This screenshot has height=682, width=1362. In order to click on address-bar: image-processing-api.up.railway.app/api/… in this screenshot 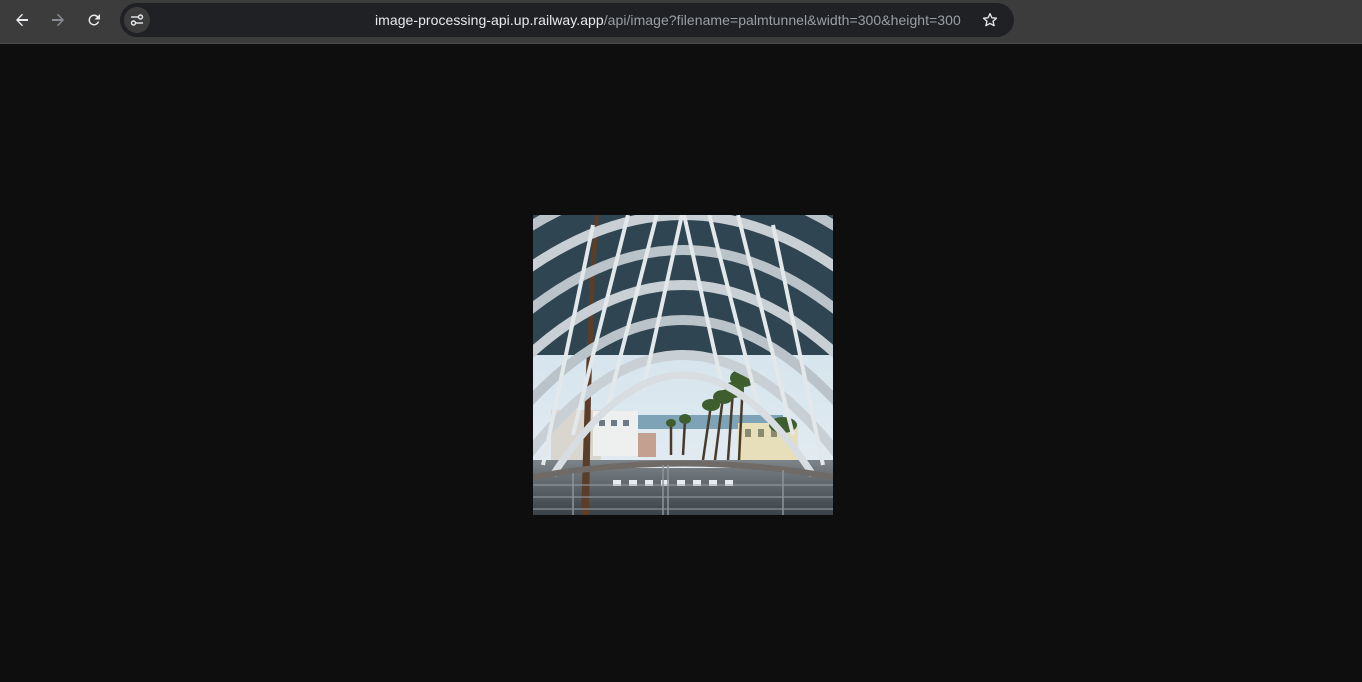, I will do `click(567, 20)`.